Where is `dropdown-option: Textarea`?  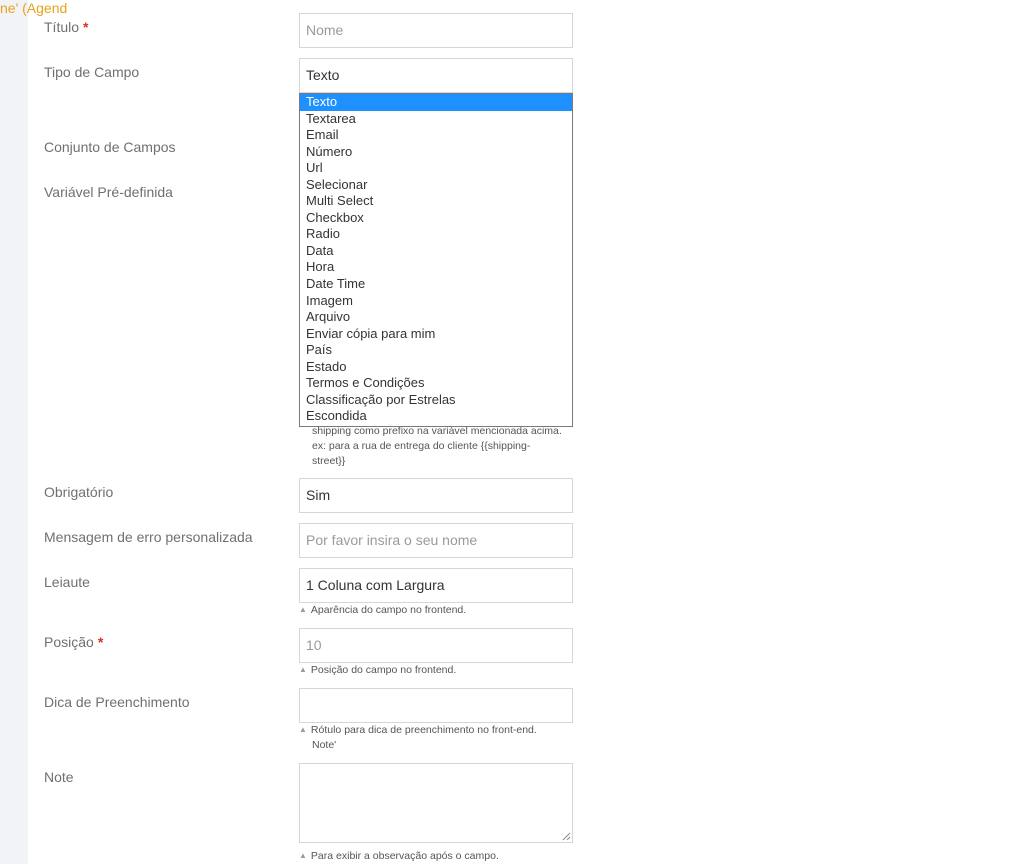
dropdown-option: Textarea is located at coordinates (436, 119).